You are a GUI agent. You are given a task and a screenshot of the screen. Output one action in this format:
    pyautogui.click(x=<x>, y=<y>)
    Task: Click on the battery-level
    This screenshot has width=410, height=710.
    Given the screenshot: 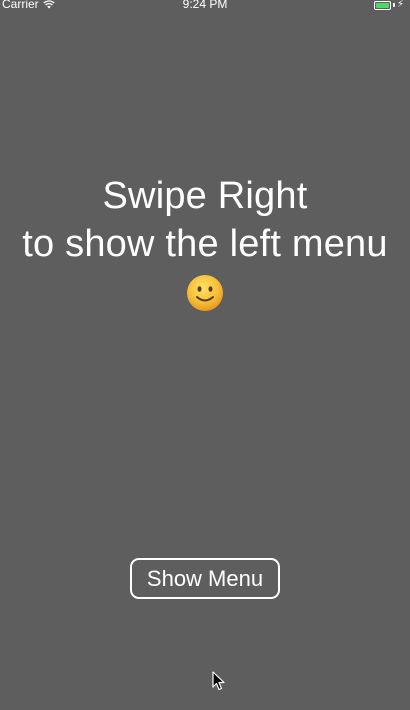 What is the action you would take?
    pyautogui.click(x=382, y=5)
    